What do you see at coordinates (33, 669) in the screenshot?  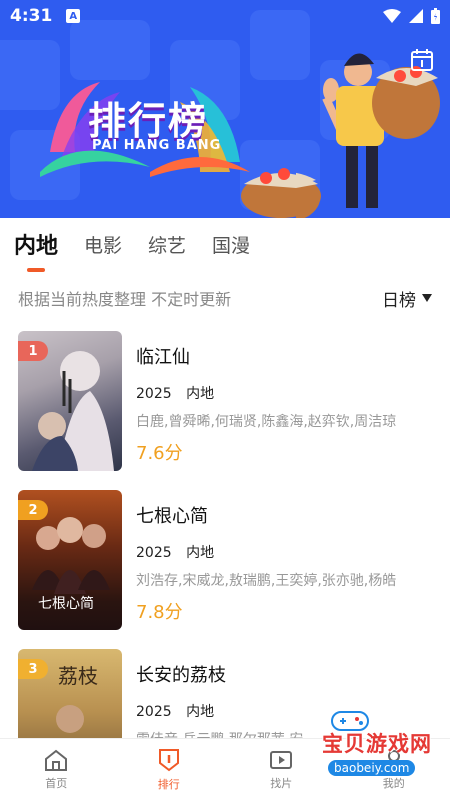 I see `rank-badge: 3` at bounding box center [33, 669].